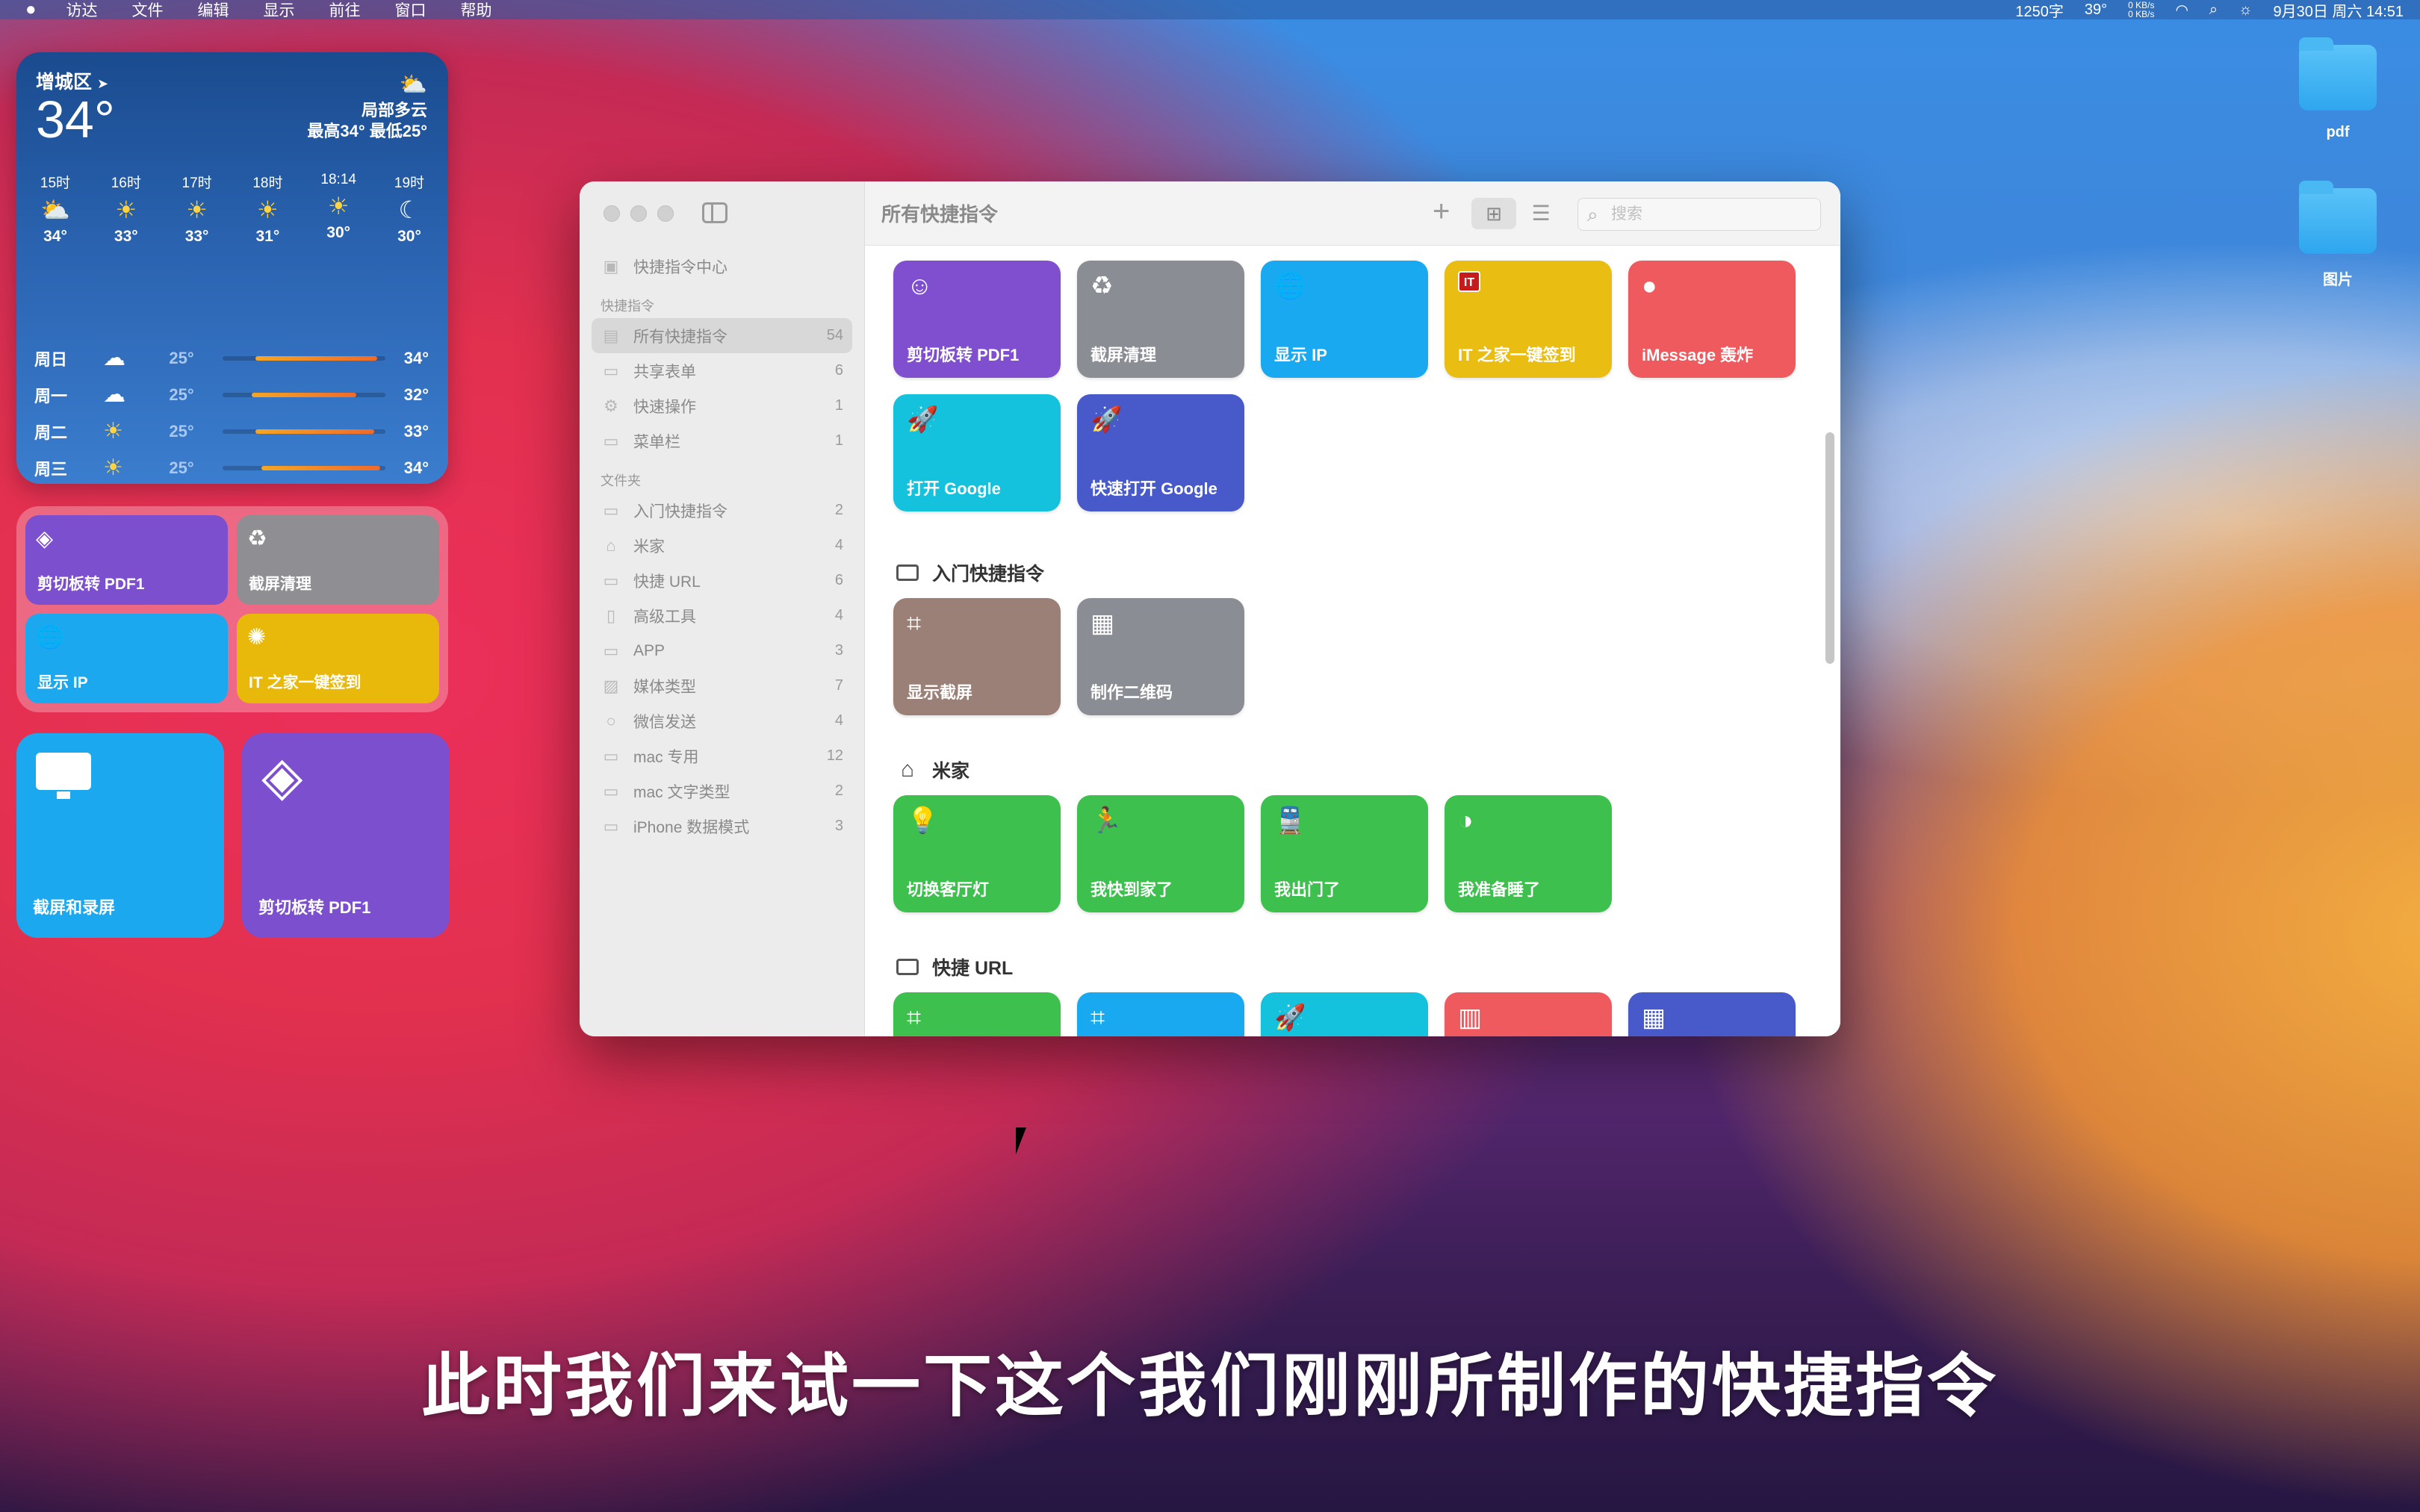 This screenshot has height=1512, width=2420. What do you see at coordinates (714, 212) in the screenshot?
I see `sidebar-toggle-icon` at bounding box center [714, 212].